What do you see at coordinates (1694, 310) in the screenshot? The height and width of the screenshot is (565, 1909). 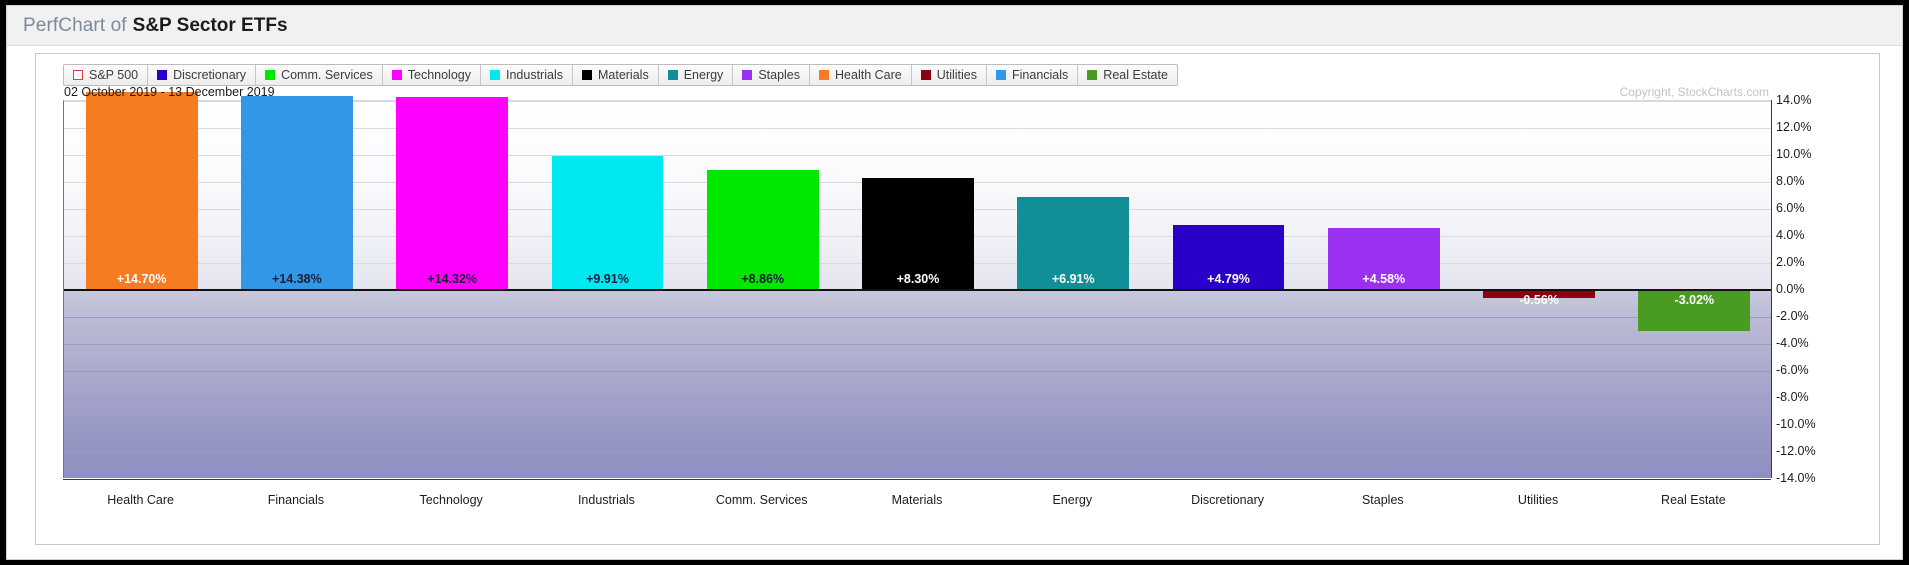 I see `bar-real-estate: -3.02%` at bounding box center [1694, 310].